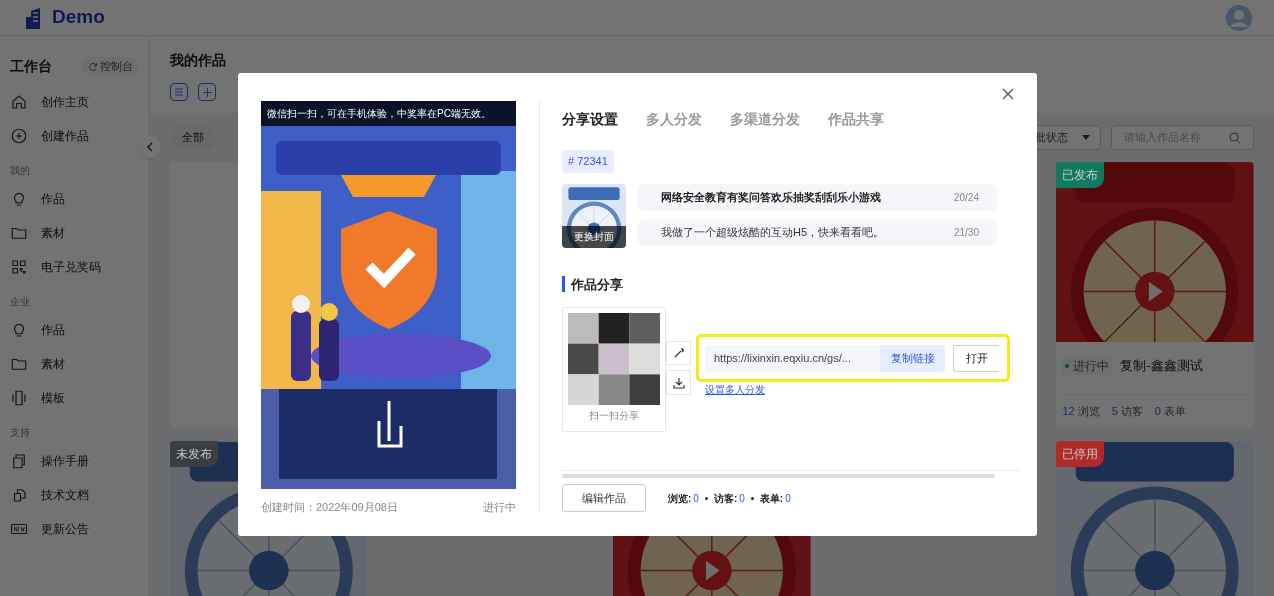 The image size is (1274, 596). I want to click on change-cover-button: 更换封面, so click(594, 236).